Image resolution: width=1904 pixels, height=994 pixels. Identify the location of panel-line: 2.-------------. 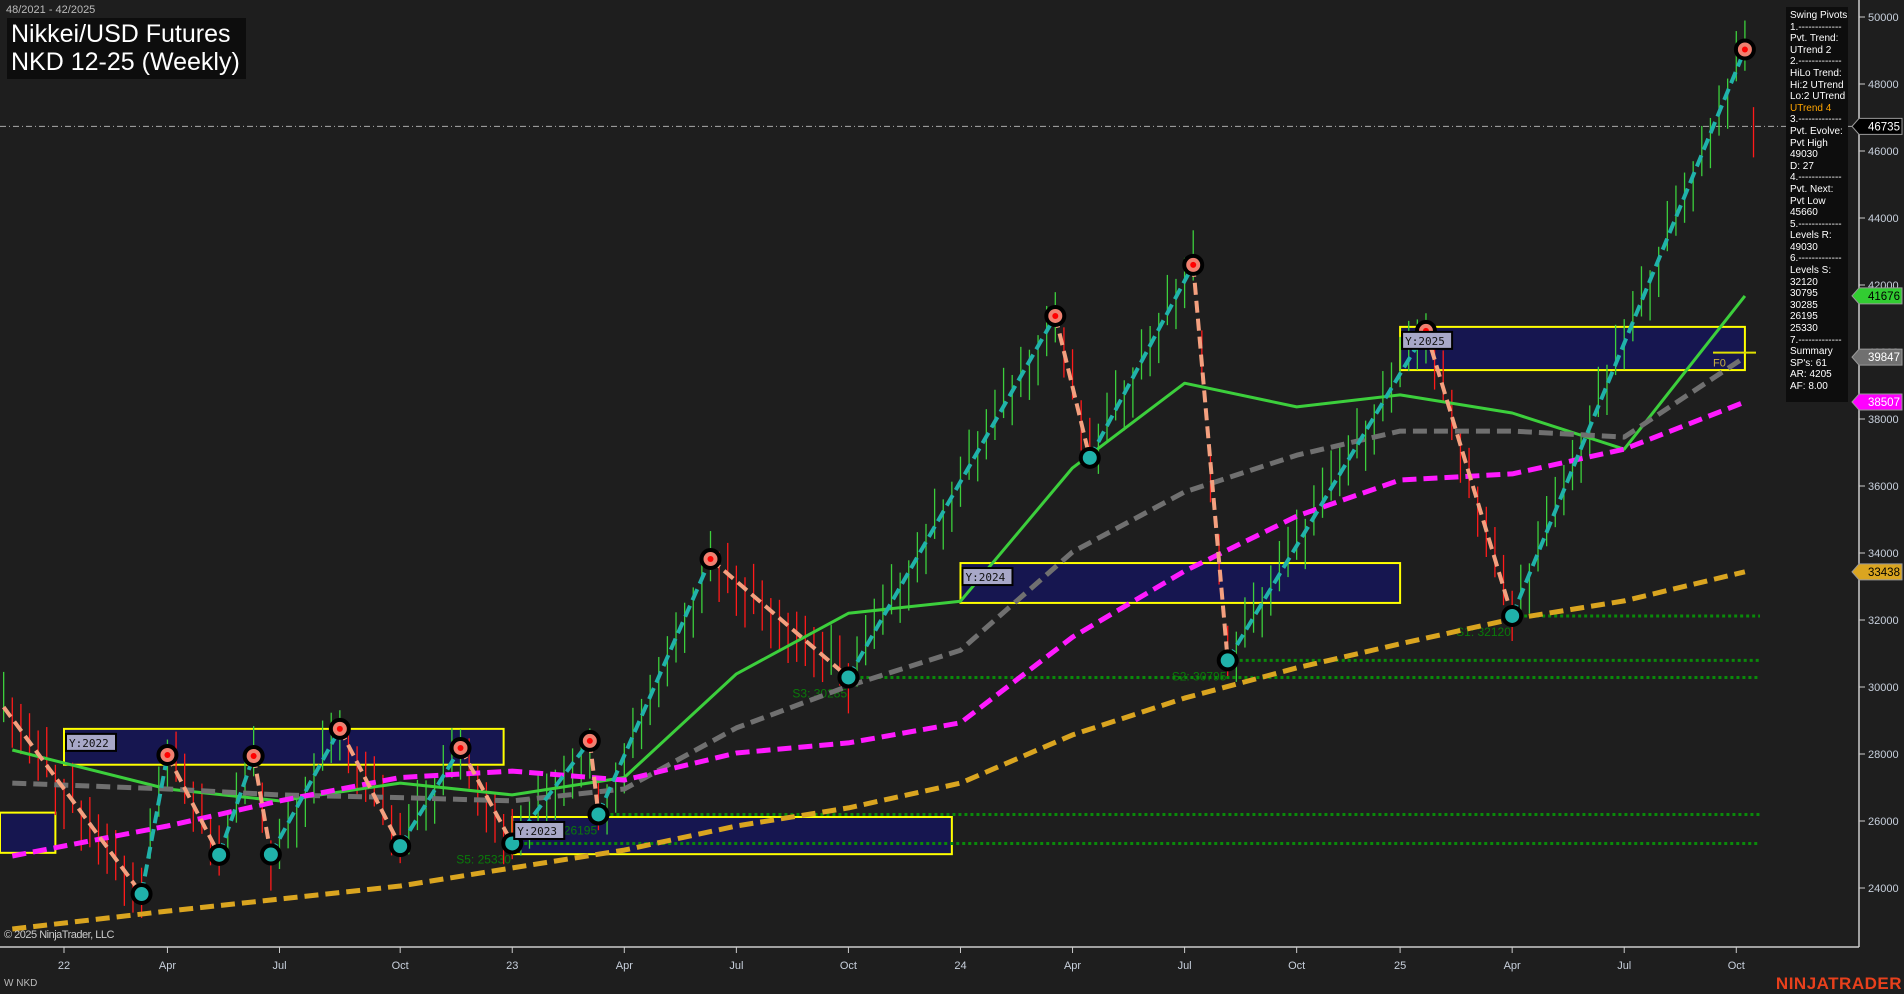
(1816, 62).